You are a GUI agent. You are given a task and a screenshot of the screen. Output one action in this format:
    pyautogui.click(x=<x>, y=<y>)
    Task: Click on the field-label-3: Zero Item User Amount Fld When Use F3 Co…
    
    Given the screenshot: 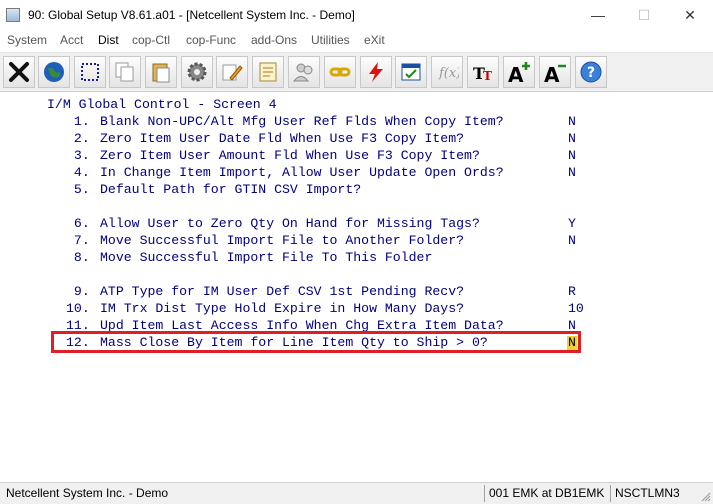 What is the action you would take?
    pyautogui.click(x=290, y=155)
    